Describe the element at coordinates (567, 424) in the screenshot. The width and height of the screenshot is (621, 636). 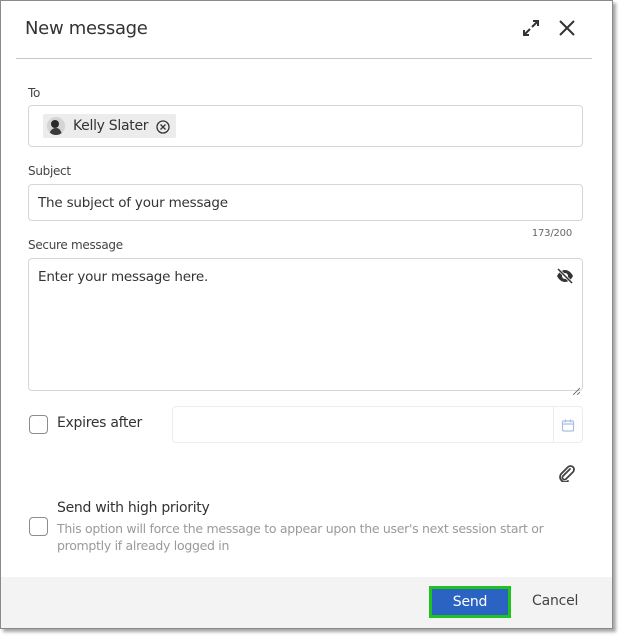
I see `calendar-icon` at that location.